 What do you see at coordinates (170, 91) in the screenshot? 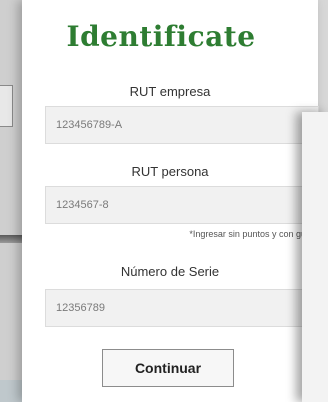
I see `rut-empresa-label: RUT empresa` at bounding box center [170, 91].